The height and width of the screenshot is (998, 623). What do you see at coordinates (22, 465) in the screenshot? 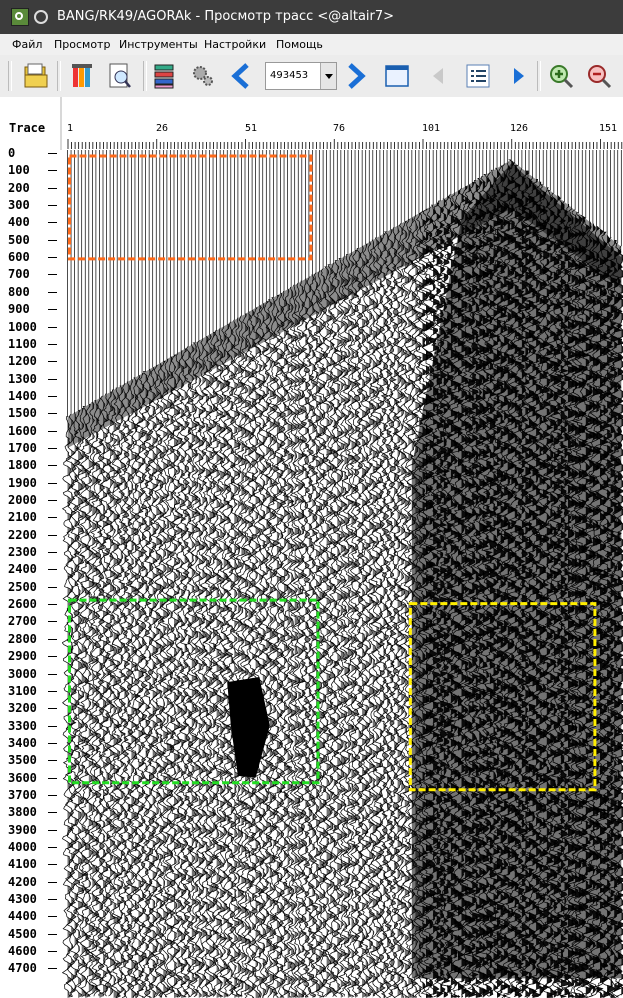
I see `time-tick-label: 1800` at bounding box center [22, 465].